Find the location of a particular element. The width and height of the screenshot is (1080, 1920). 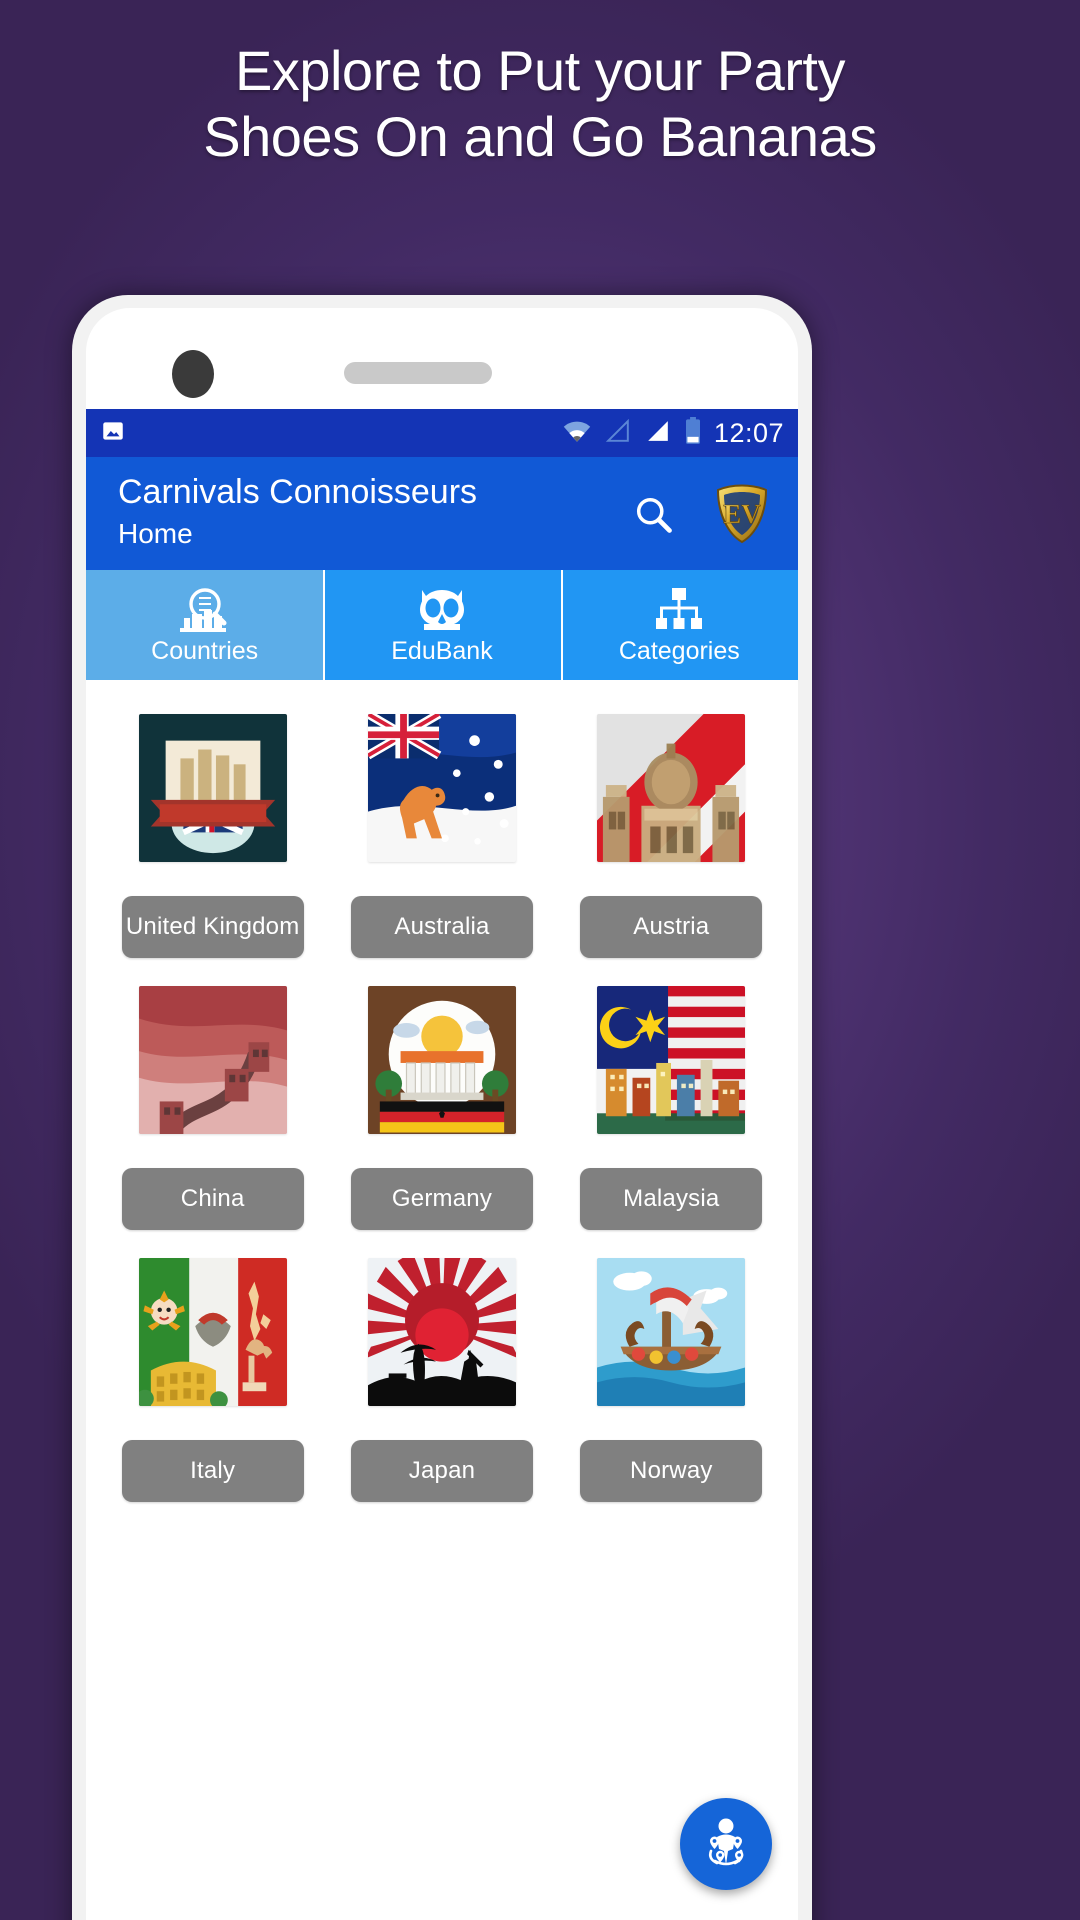

city-search-icon is located at coordinates (205, 609).